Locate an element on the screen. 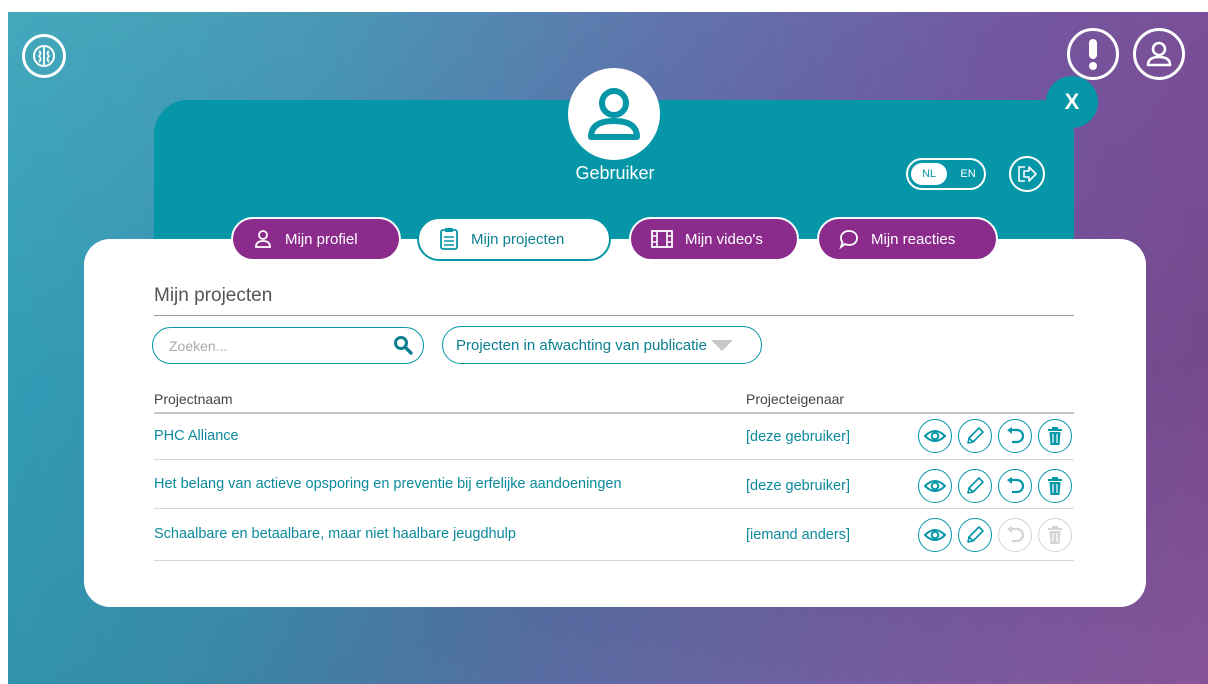 The width and height of the screenshot is (1208, 684). project-owner: [iemand anders] is located at coordinates (798, 535).